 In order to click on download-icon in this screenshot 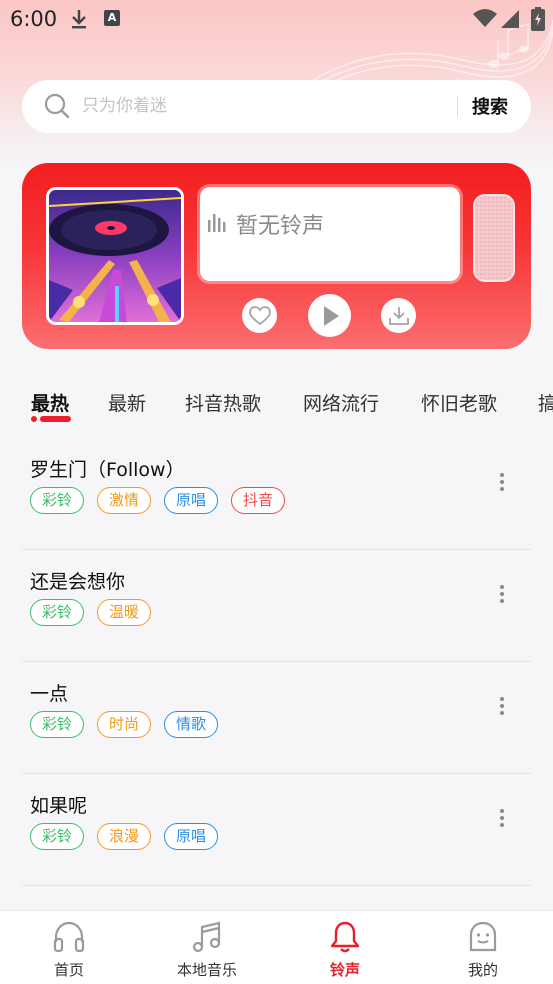, I will do `click(398, 315)`.